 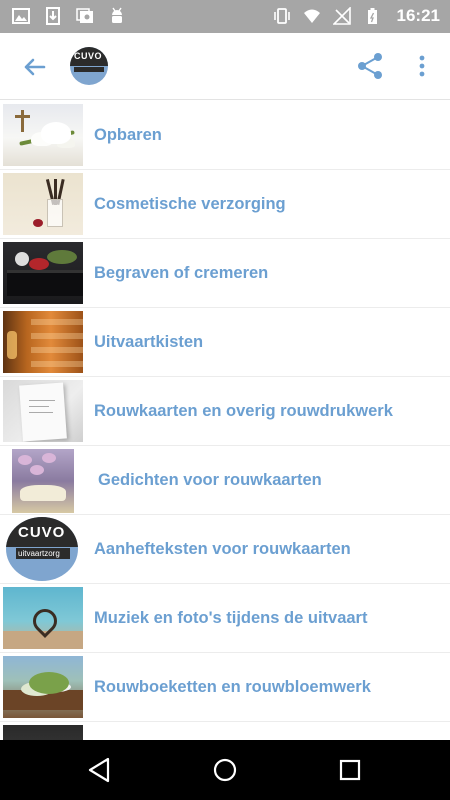 I want to click on cuvo-logo-title: CUVO, so click(x=42, y=532).